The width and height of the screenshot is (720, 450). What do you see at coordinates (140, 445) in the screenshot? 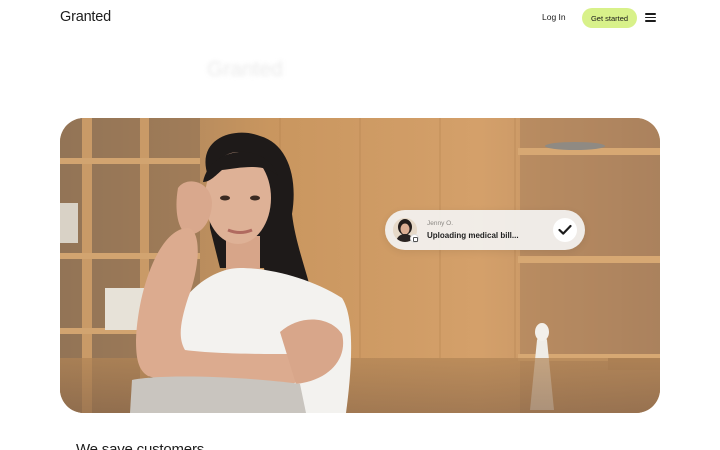
I see `section-heading: We save customers` at bounding box center [140, 445].